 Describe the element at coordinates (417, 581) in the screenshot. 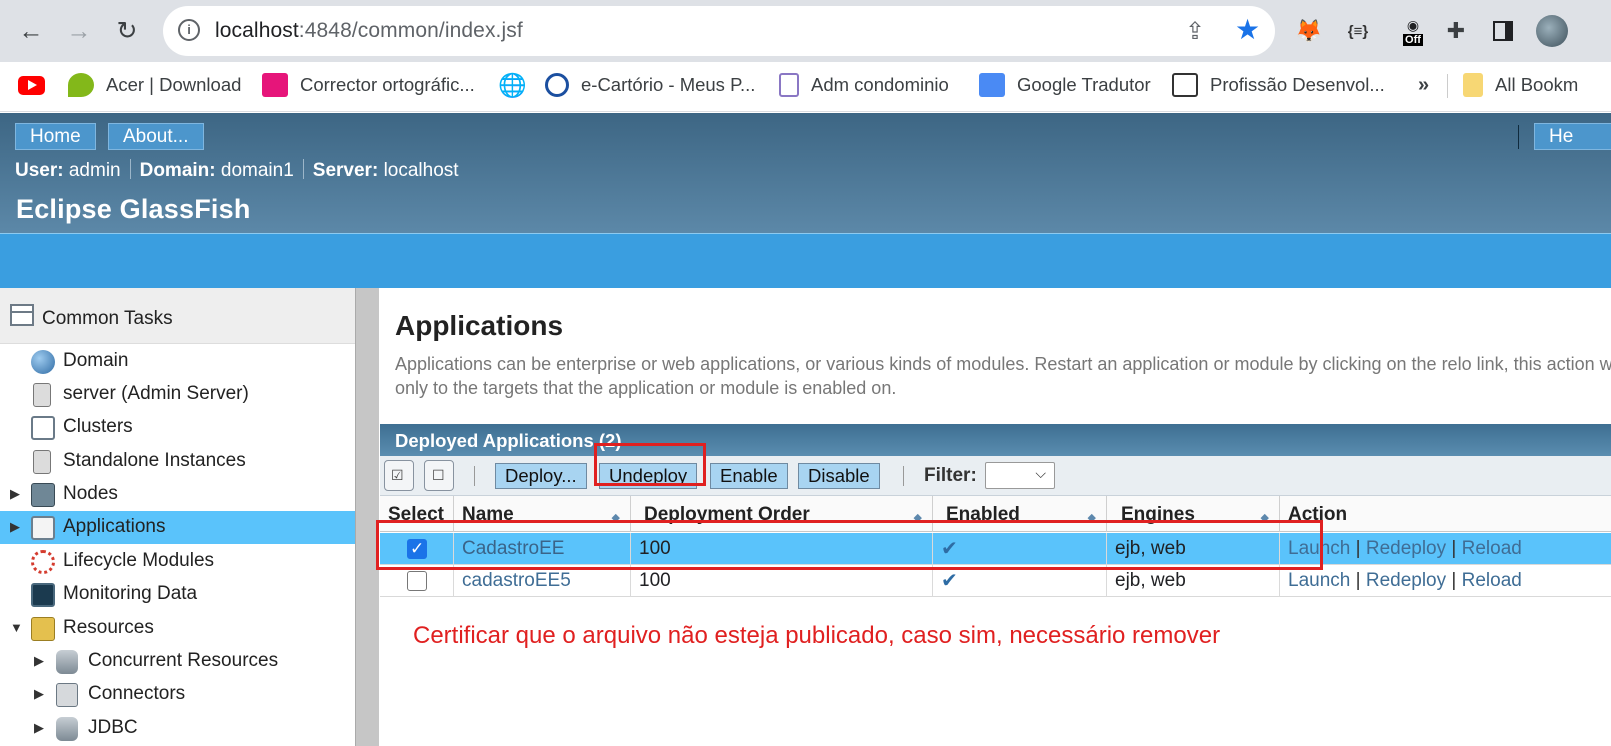

I see `row-checkbox` at that location.